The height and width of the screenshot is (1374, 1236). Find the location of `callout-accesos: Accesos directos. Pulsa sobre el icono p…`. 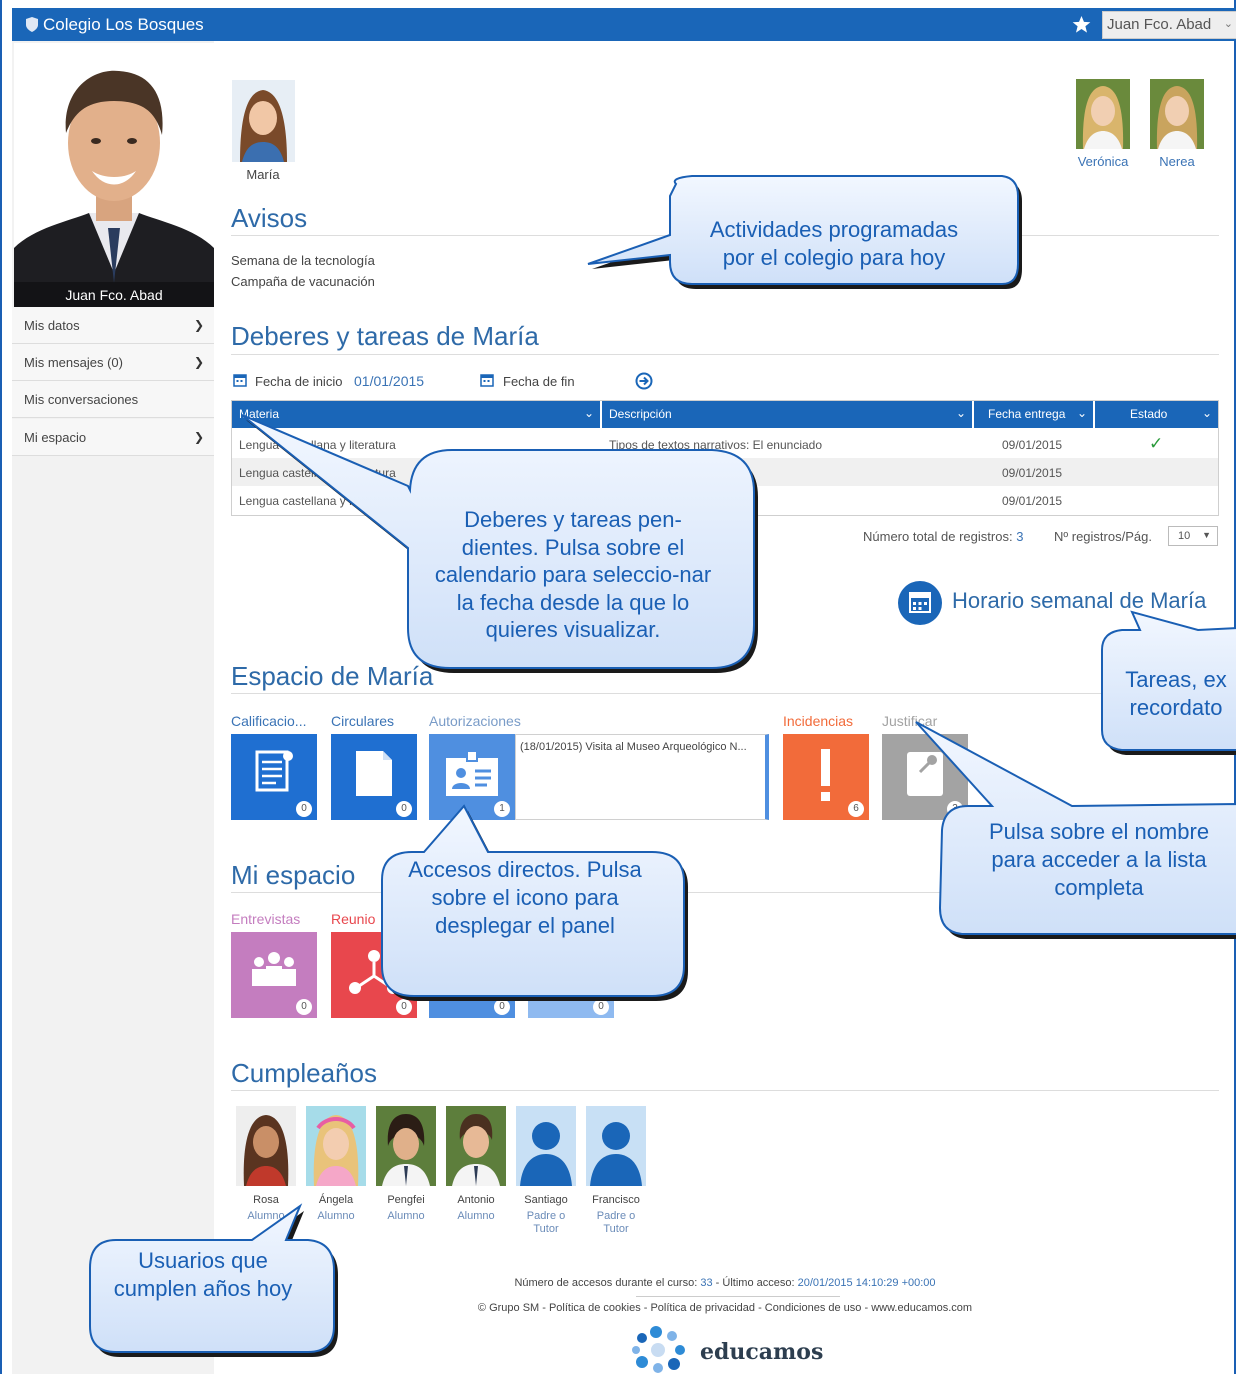

callout-accesos: Accesos directos. Pulsa sobre el icono p… is located at coordinates (525, 897).